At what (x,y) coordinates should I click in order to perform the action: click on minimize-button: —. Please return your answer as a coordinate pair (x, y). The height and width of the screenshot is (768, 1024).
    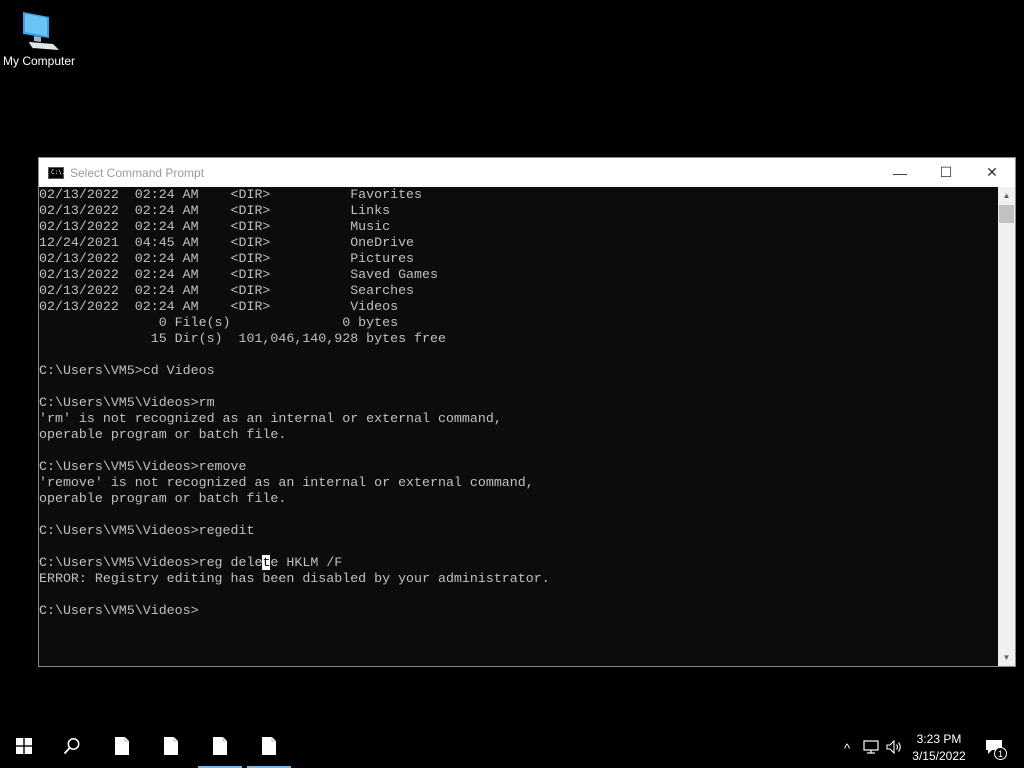
    Looking at the image, I should click on (900, 172).